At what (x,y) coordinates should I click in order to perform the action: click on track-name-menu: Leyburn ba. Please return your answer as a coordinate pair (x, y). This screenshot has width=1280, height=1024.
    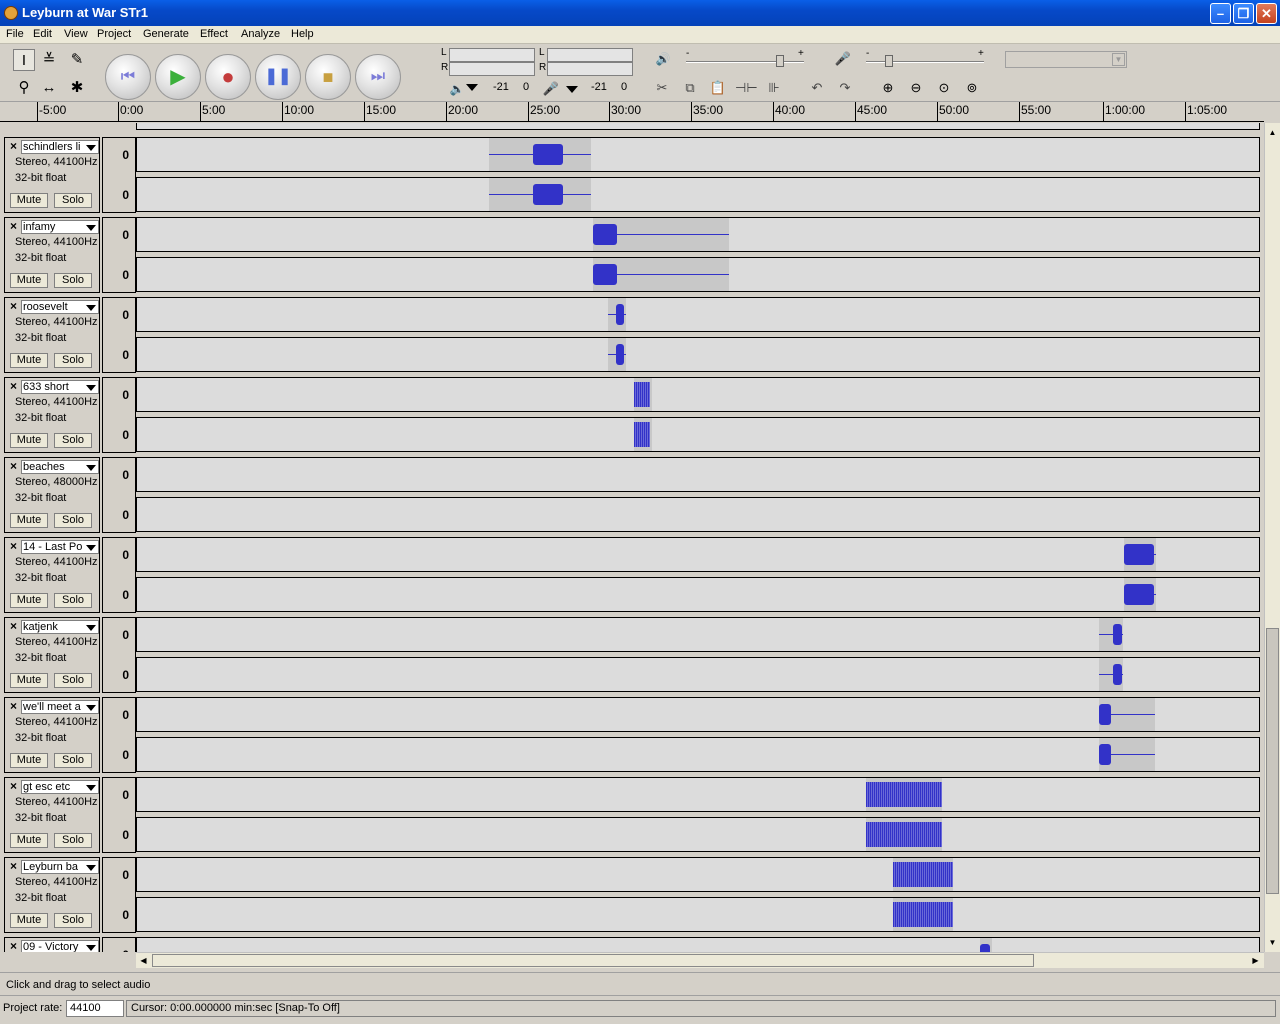
    Looking at the image, I should click on (60, 867).